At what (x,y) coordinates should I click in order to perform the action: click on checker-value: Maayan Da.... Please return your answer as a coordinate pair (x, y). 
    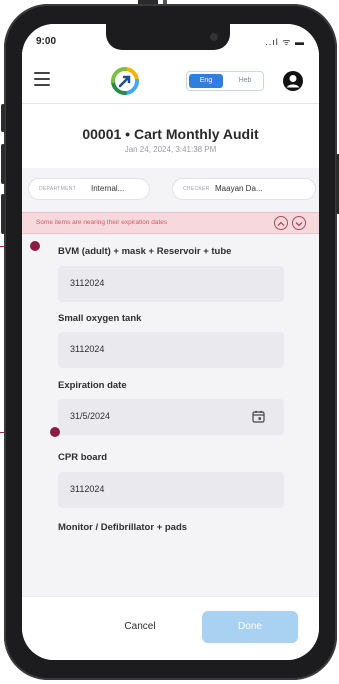
    Looking at the image, I should click on (239, 188).